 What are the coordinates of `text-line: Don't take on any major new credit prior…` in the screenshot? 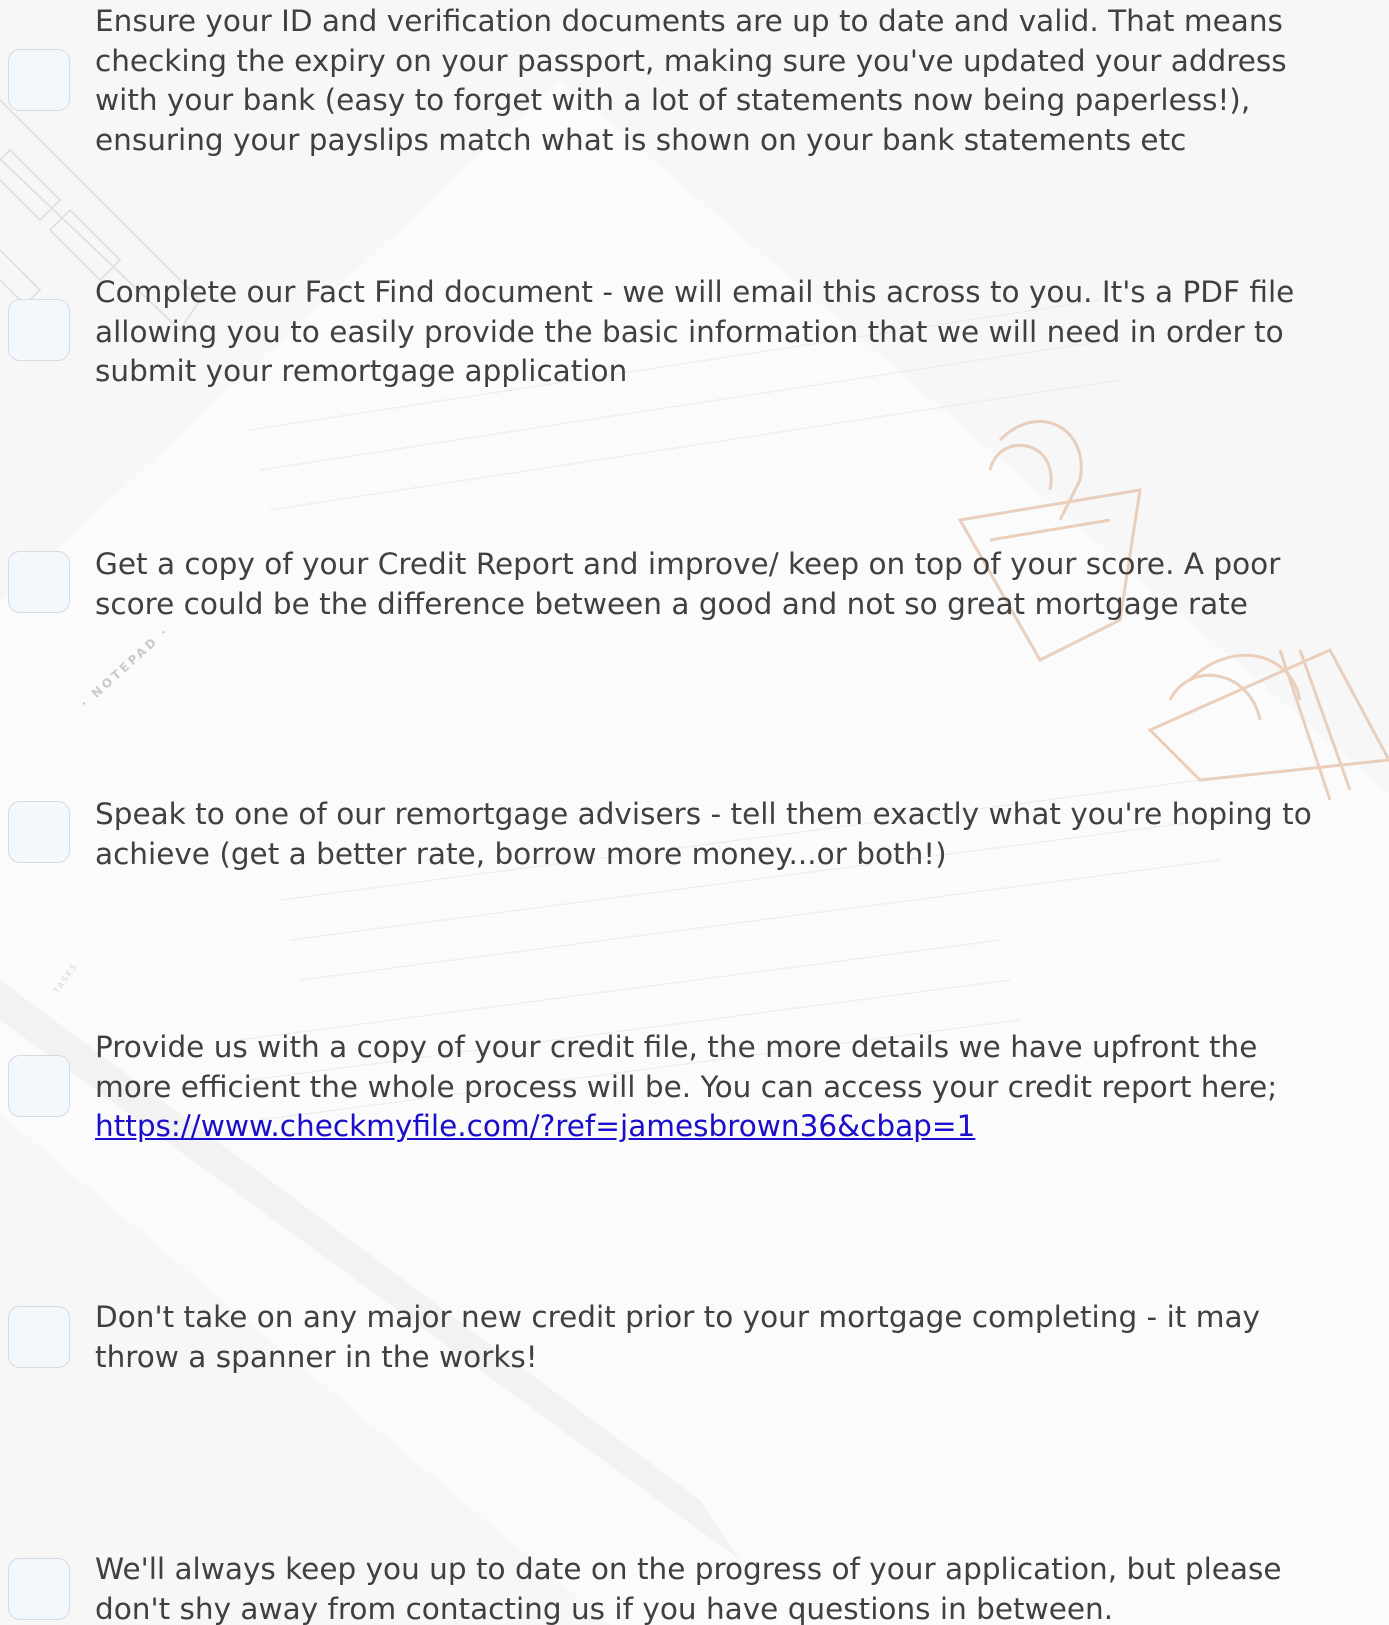 It's located at (677, 1317).